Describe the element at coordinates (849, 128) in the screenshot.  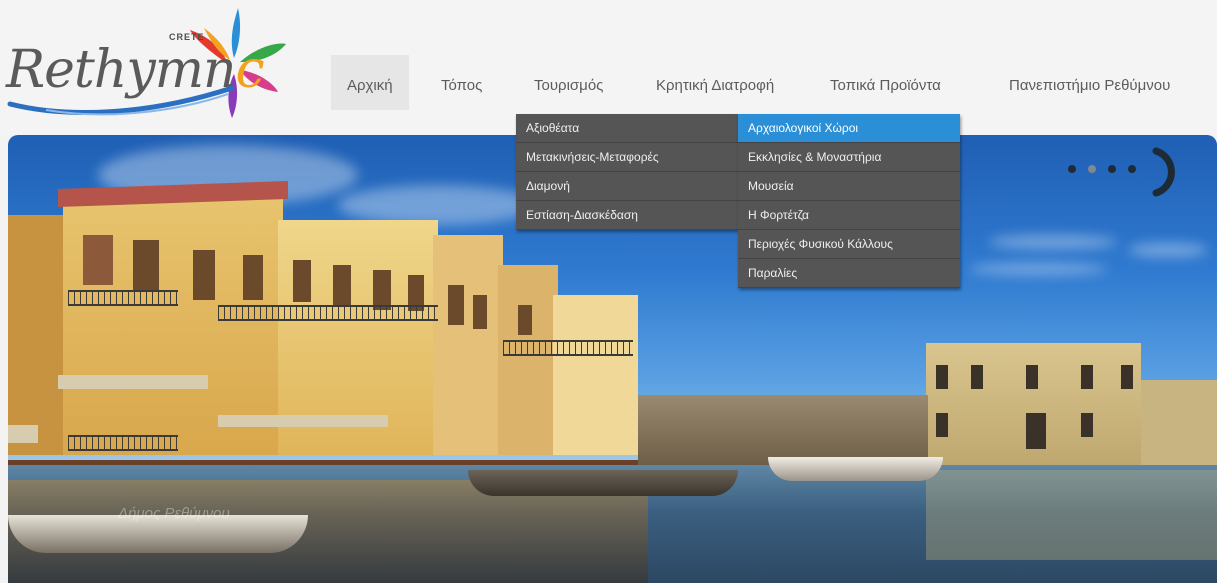
I see `submenu-item-archaeological-sites: Αρχαιολογικοί Χώροι` at that location.